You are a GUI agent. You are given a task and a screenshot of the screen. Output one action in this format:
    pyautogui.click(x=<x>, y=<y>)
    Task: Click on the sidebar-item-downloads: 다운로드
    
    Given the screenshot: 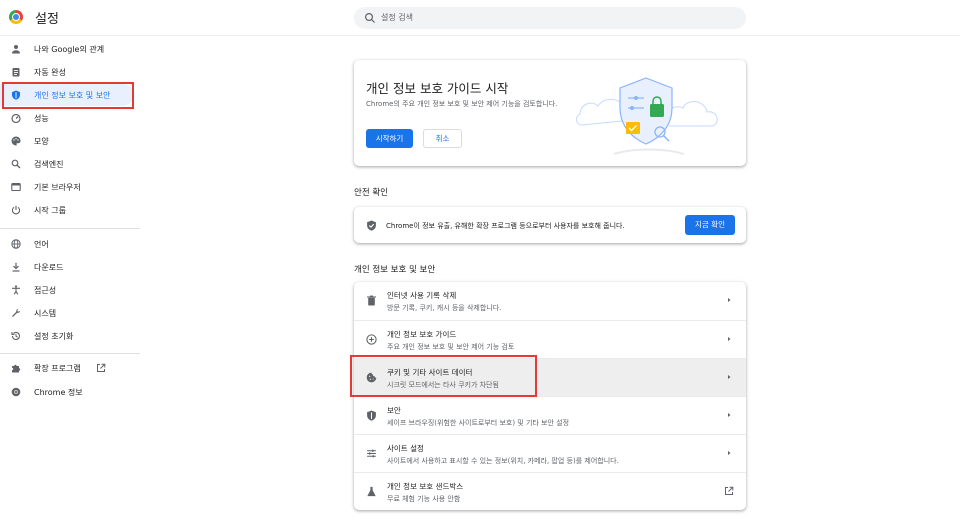 What is the action you would take?
    pyautogui.click(x=67, y=267)
    